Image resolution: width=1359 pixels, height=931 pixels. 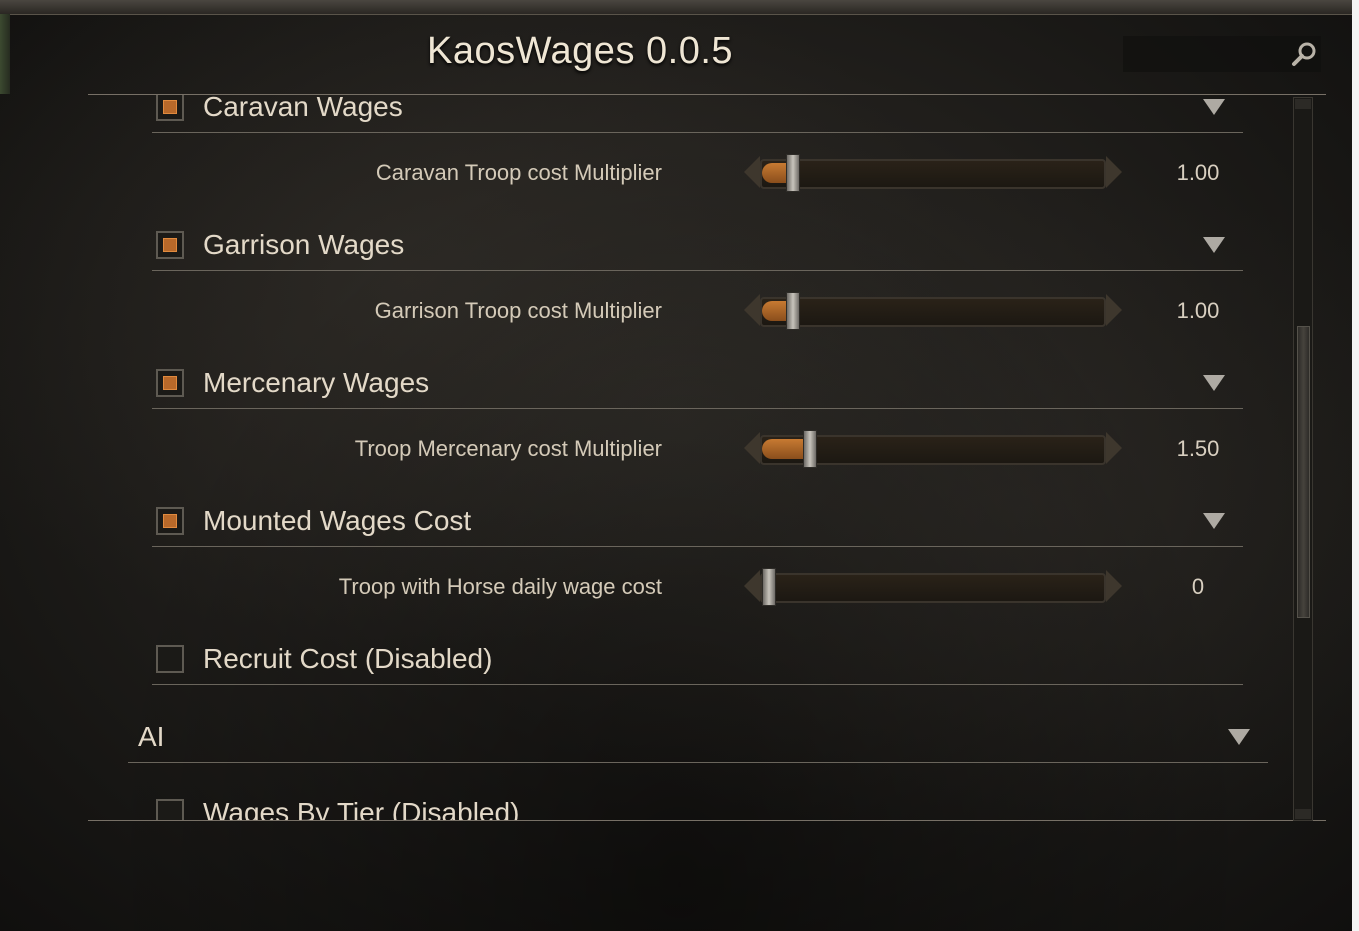 I want to click on setting-value: 1.50, so click(x=1198, y=448).